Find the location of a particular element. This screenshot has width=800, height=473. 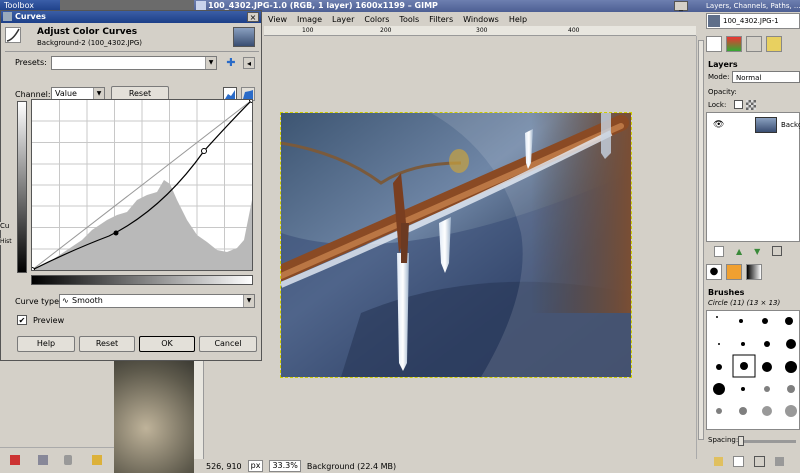

add-preset-icon: ✚ is located at coordinates (231, 63).